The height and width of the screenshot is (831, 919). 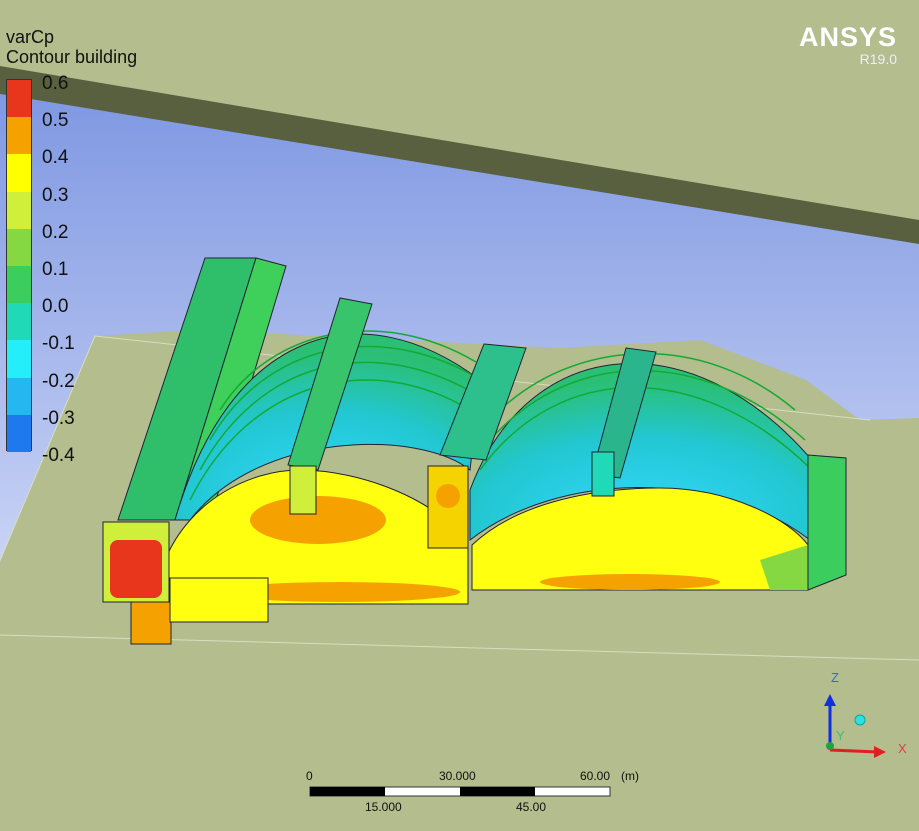 What do you see at coordinates (827, 522) in the screenshot?
I see `right-step-blocks` at bounding box center [827, 522].